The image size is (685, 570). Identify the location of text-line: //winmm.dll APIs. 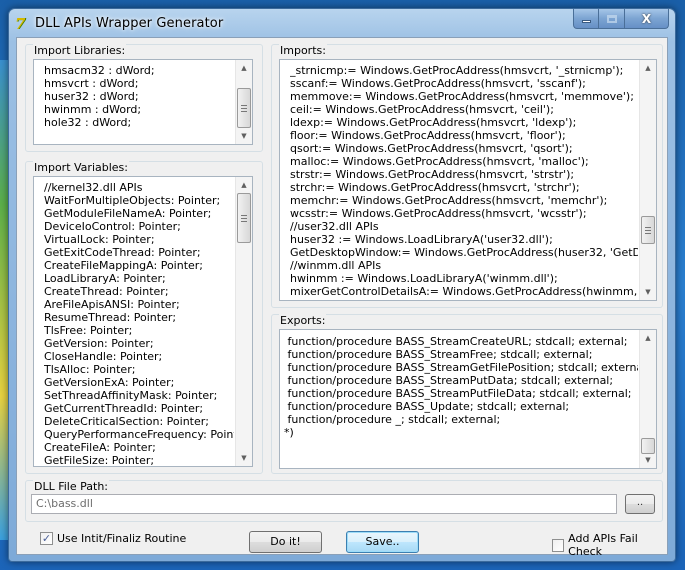
(336, 265).